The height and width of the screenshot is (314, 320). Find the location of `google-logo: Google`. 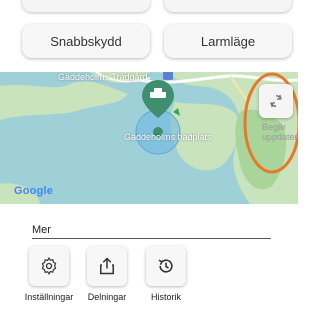

google-logo: Google is located at coordinates (33, 191).